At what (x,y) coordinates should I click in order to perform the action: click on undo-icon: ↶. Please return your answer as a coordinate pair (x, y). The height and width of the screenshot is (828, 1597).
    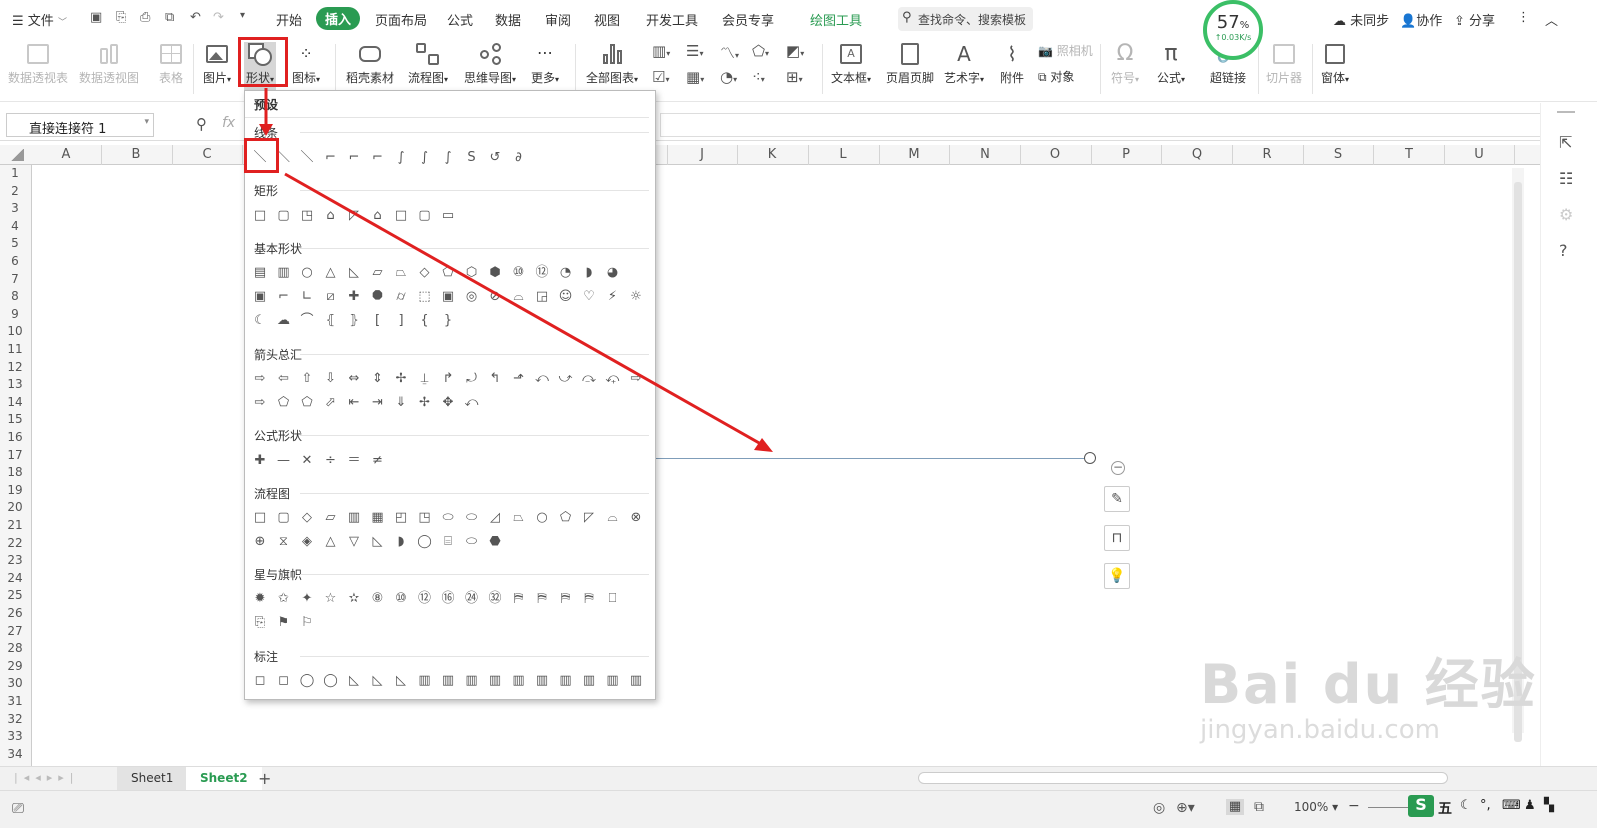
    Looking at the image, I should click on (195, 17).